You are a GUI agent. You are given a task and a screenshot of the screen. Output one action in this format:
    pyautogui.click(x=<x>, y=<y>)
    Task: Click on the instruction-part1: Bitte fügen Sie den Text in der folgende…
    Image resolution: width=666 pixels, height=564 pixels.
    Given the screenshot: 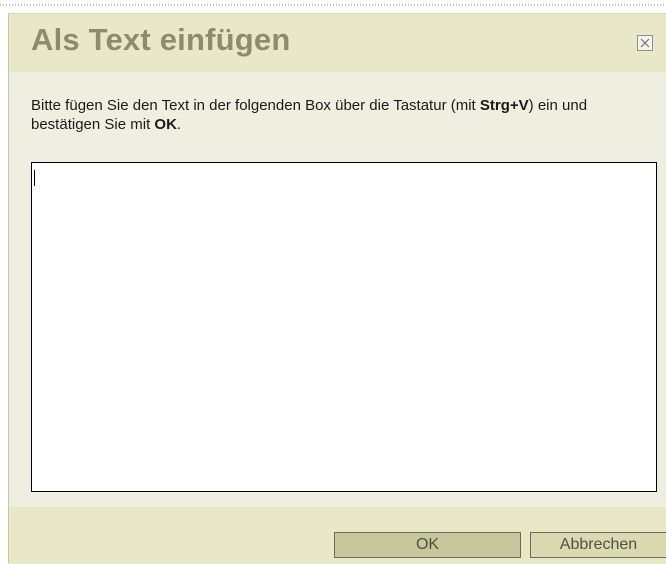 What is the action you would take?
    pyautogui.click(x=255, y=105)
    